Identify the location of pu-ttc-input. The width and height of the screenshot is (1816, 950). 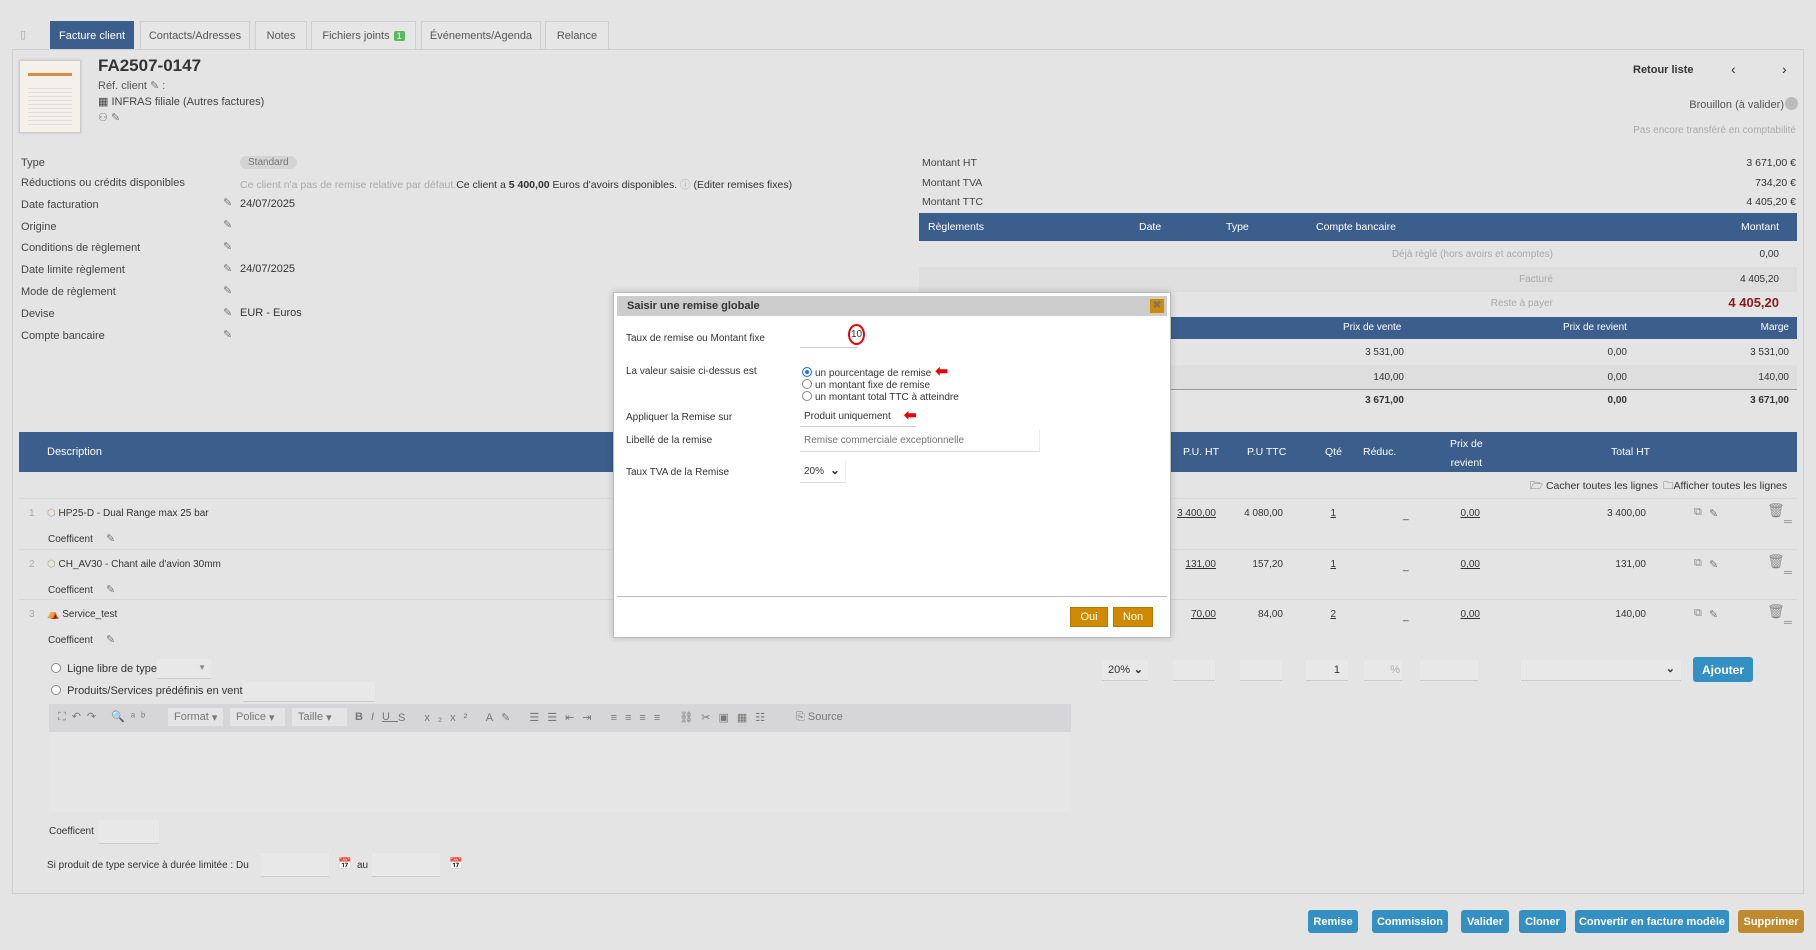
(1261, 670).